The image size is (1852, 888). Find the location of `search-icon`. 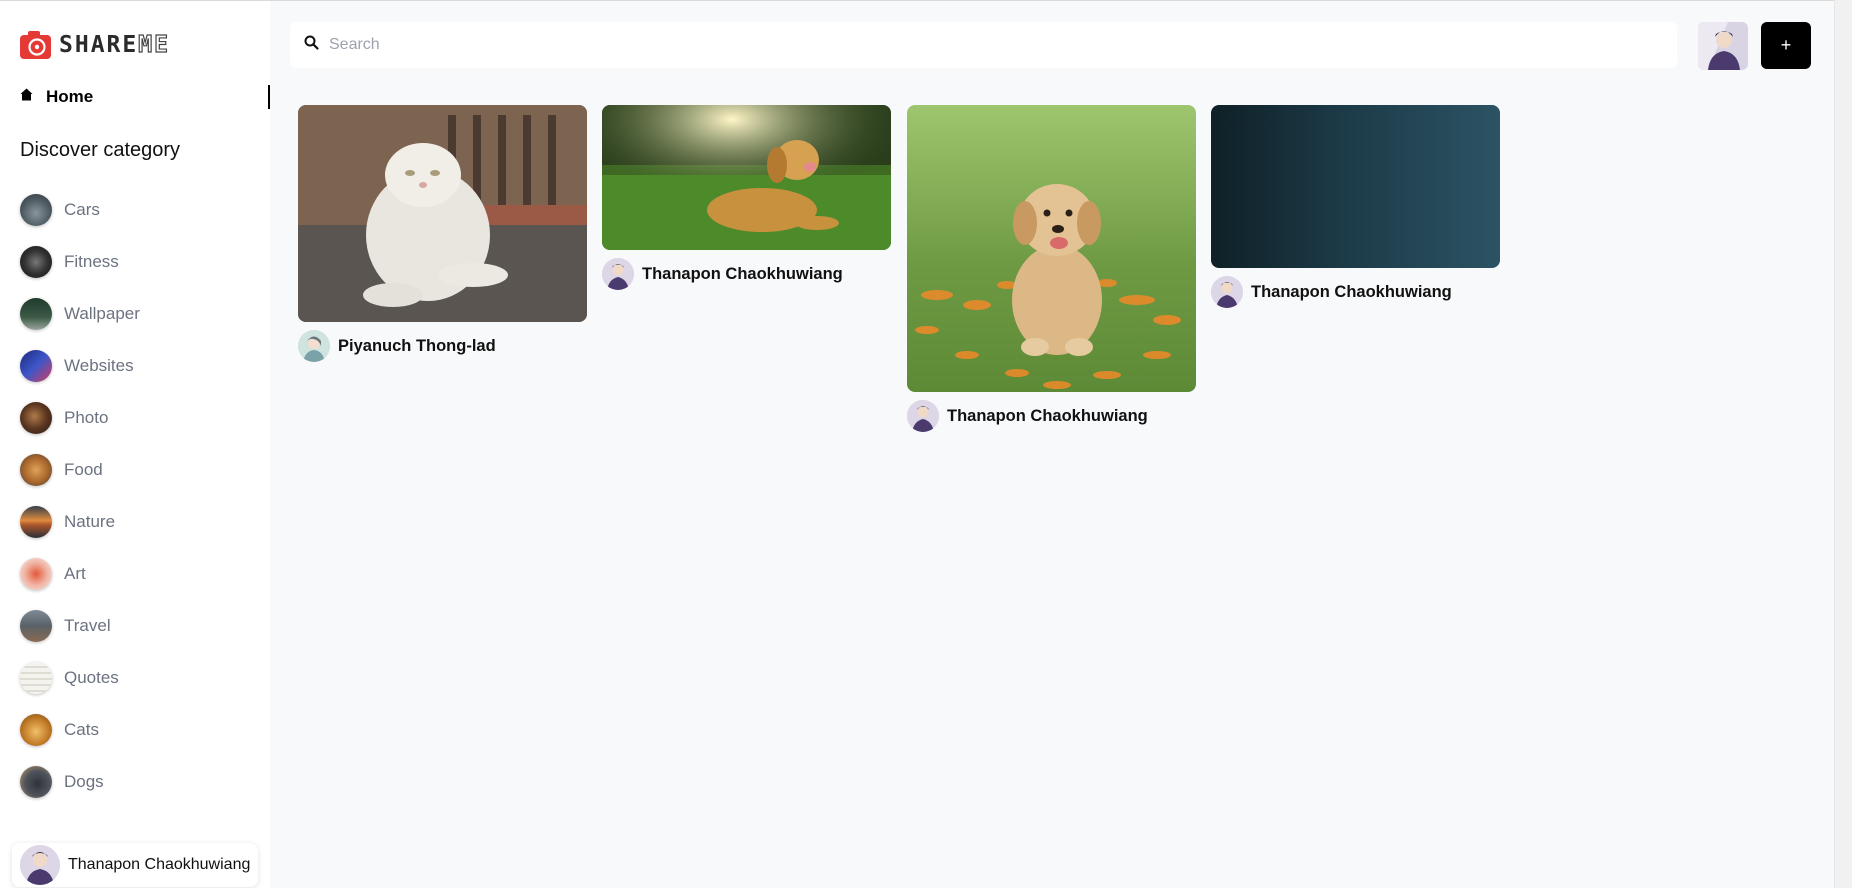

search-icon is located at coordinates (311, 45).